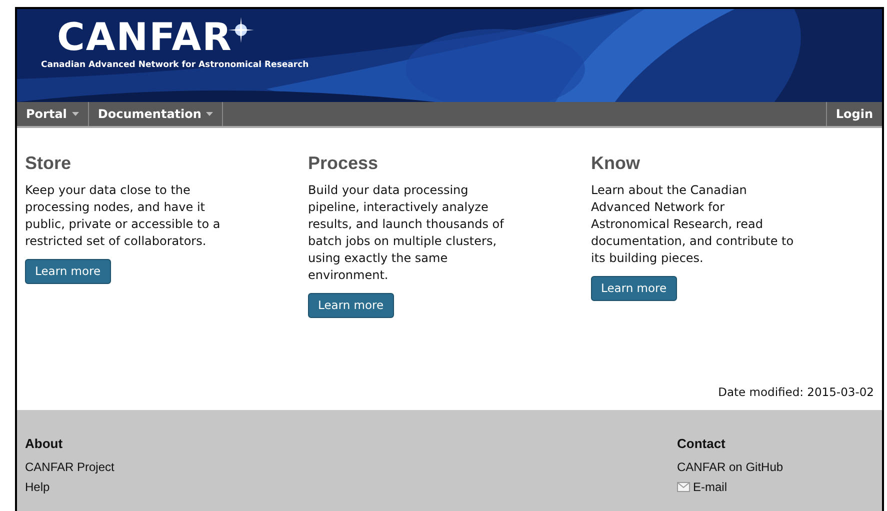 Image resolution: width=887 pixels, height=511 pixels. I want to click on footer-link: CANFAR on GitHub, so click(730, 467).